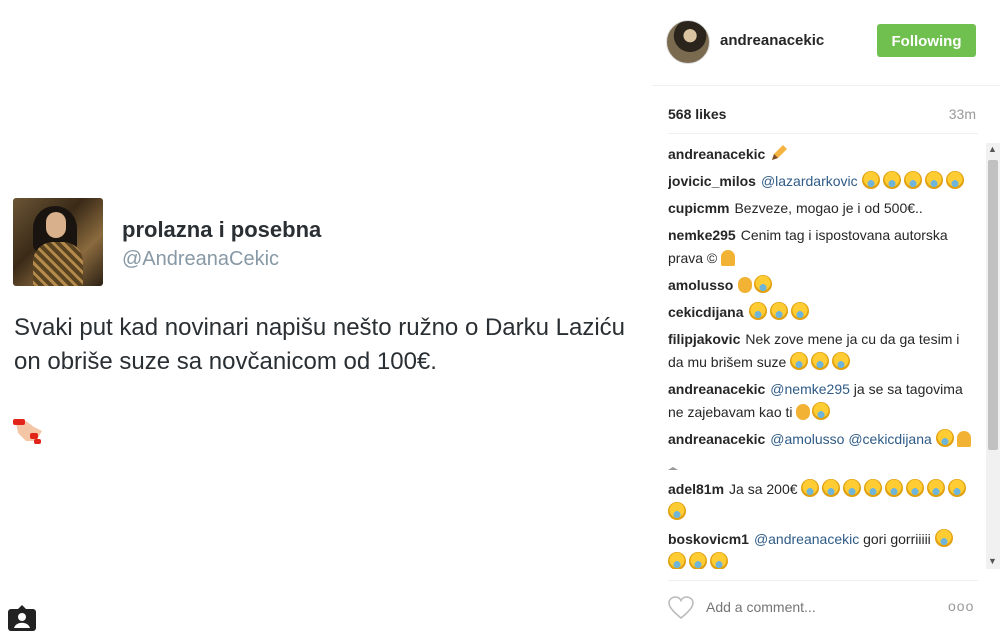 This screenshot has width=1000, height=641. I want to click on comment-mention: @lazardarkovic, so click(809, 181).